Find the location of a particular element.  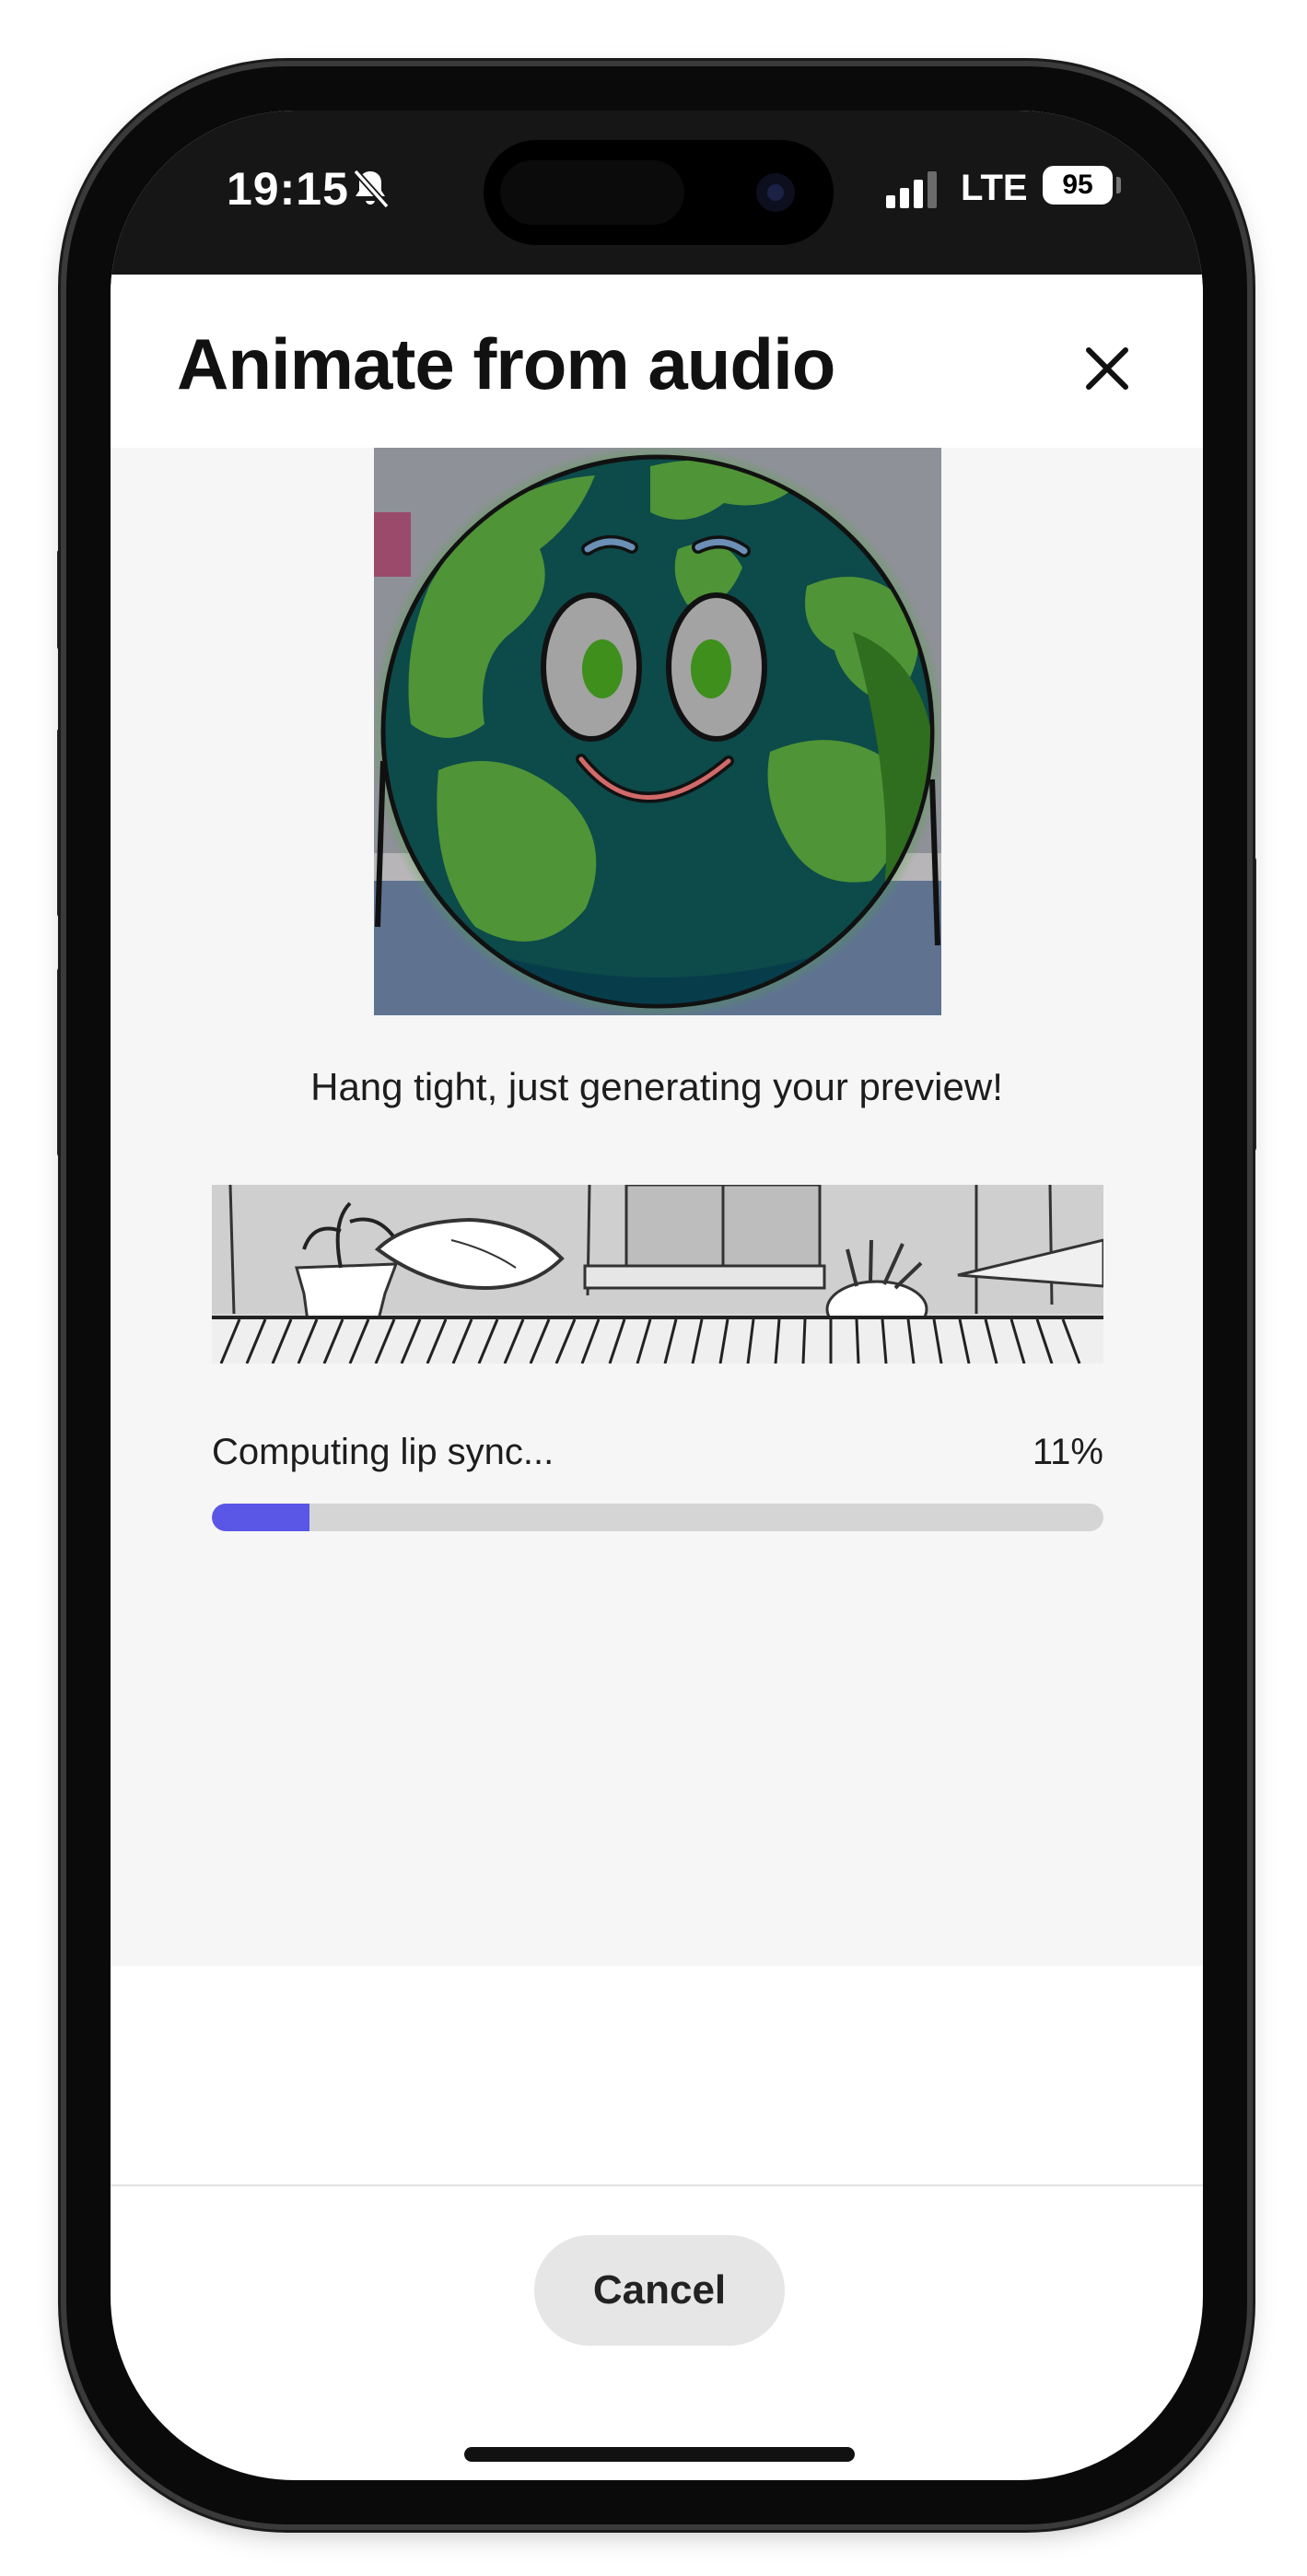

dialog-header: Animate from audio is located at coordinates (657, 361).